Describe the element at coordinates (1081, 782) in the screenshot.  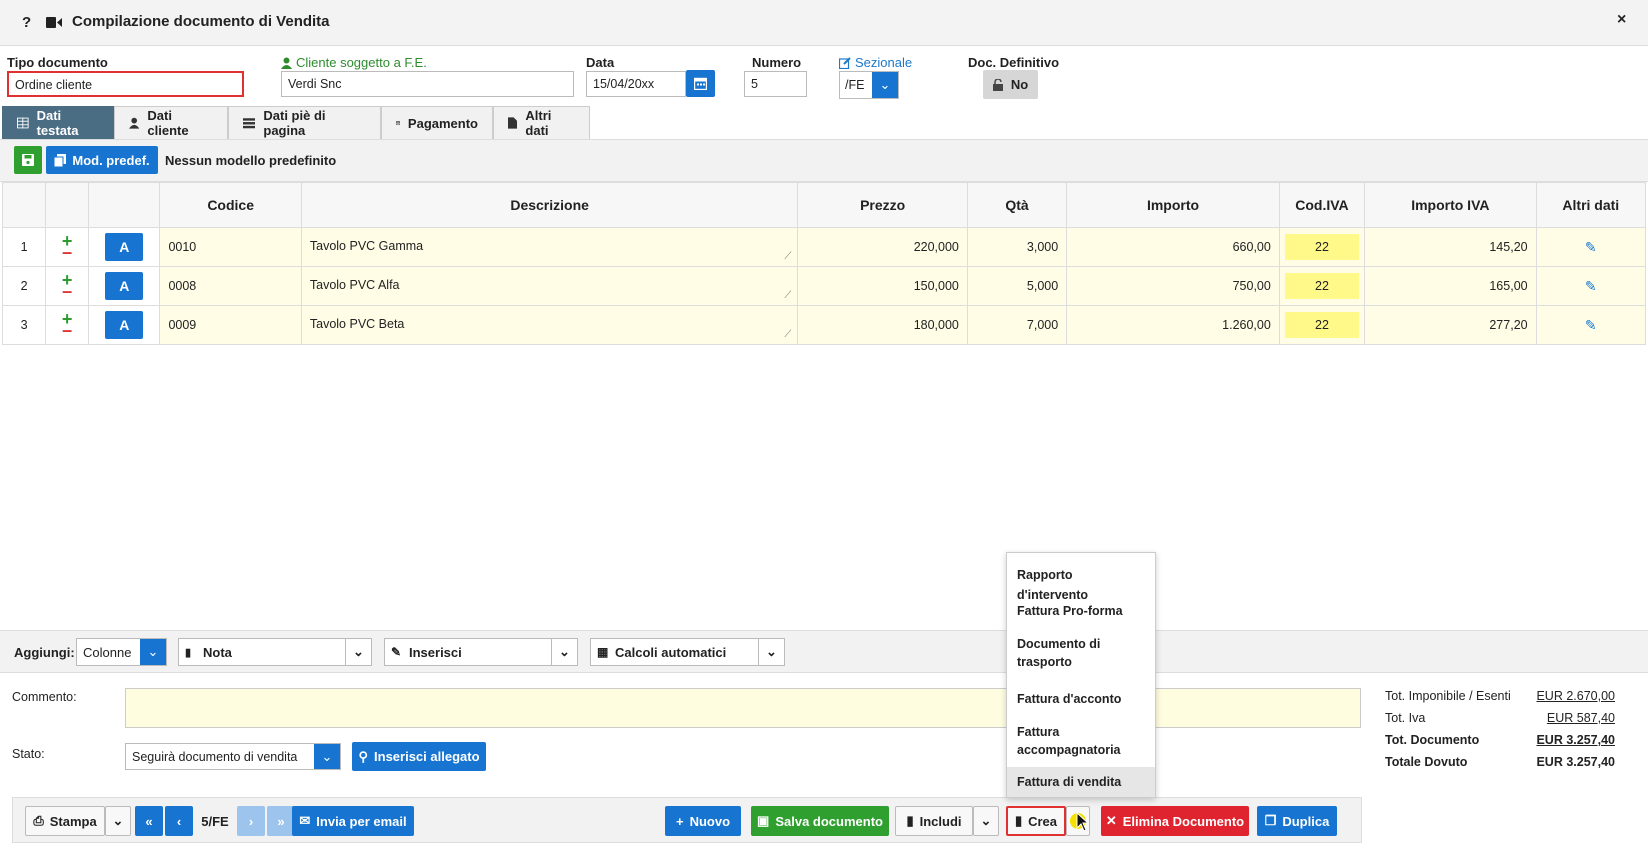
I see `menu-item-fattura-vendita: Fattura di vendita` at that location.